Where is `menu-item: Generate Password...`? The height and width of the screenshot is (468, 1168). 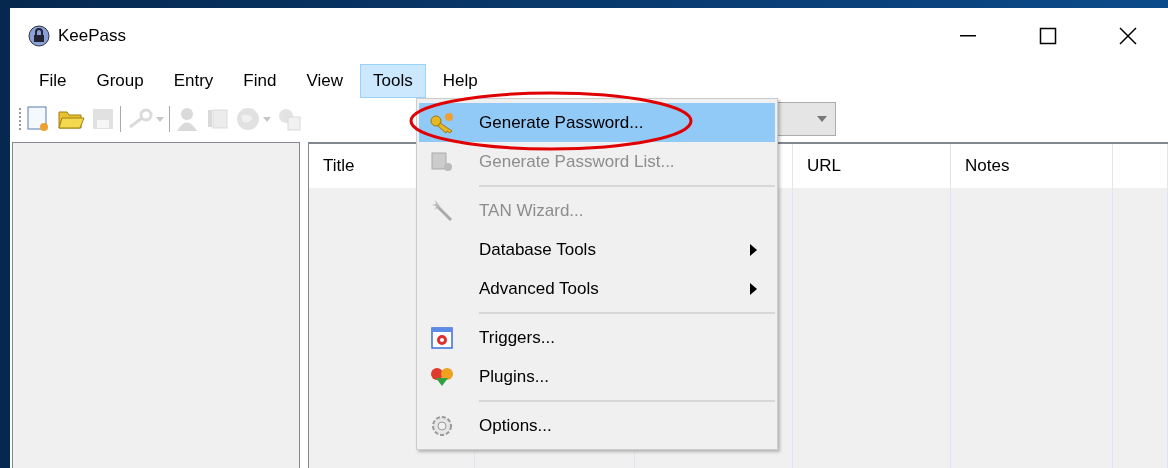 menu-item: Generate Password... is located at coordinates (597, 122).